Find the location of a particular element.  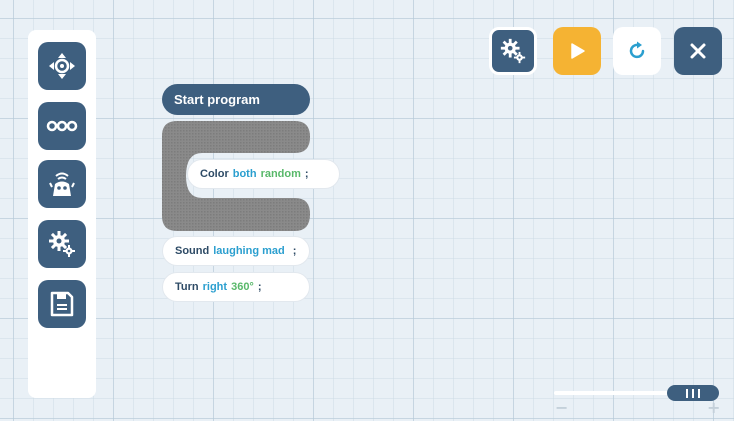

dots-icon is located at coordinates (62, 126).